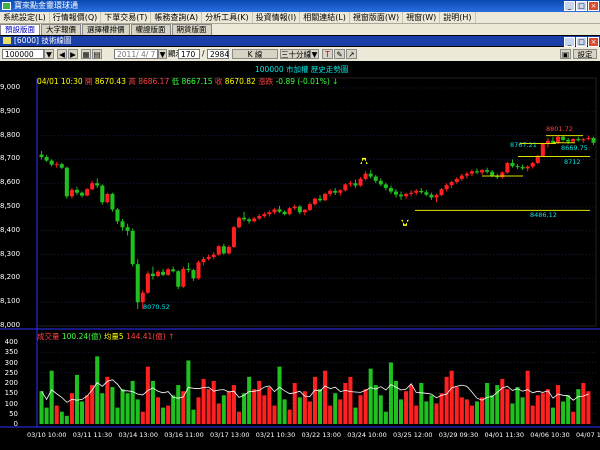 The image size is (600, 450). I want to click on menu-links: 相關連結(L), so click(325, 17).